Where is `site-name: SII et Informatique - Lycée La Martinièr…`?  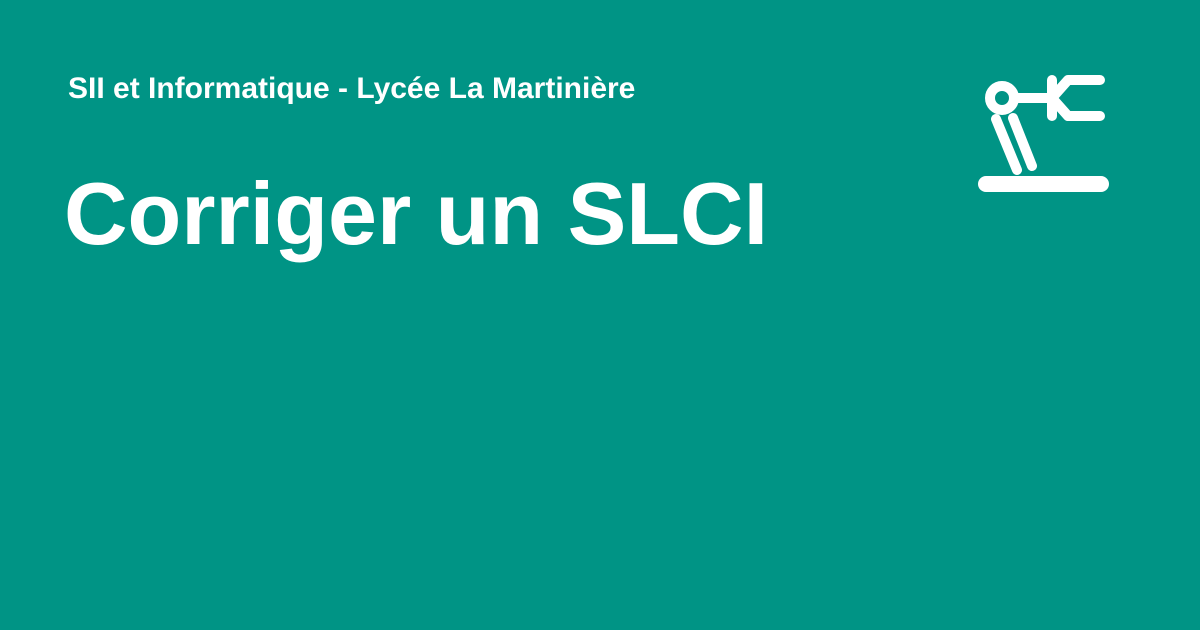 site-name: SII et Informatique - Lycée La Martinièr… is located at coordinates (352, 88).